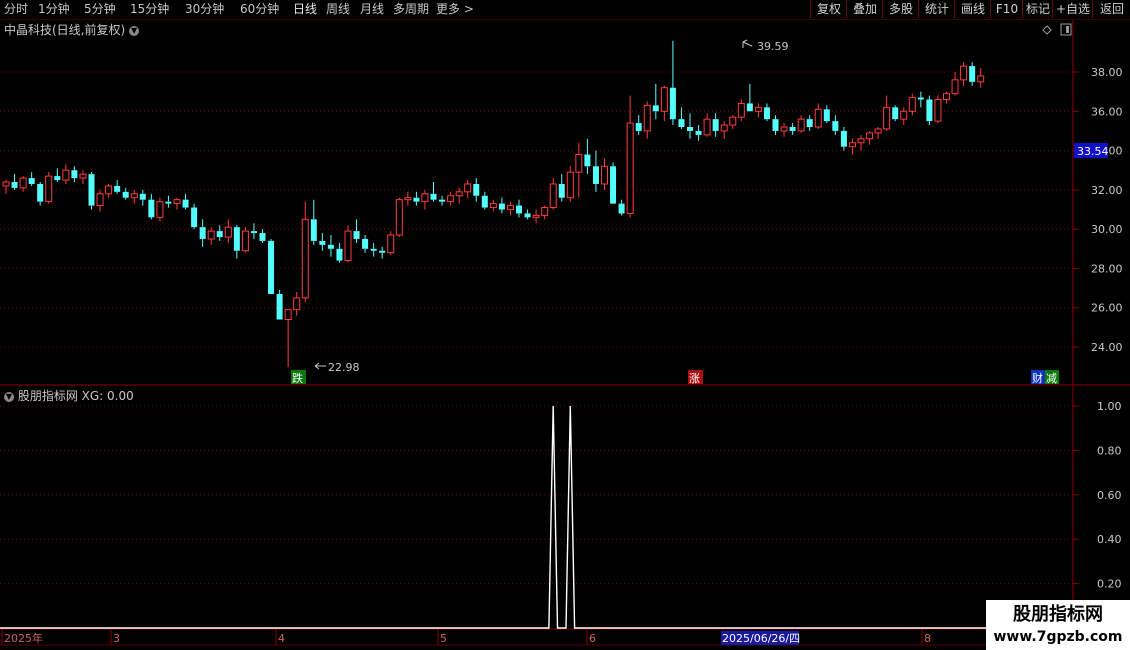  What do you see at coordinates (1066, 29) in the screenshot?
I see `window-toggle-icon` at bounding box center [1066, 29].